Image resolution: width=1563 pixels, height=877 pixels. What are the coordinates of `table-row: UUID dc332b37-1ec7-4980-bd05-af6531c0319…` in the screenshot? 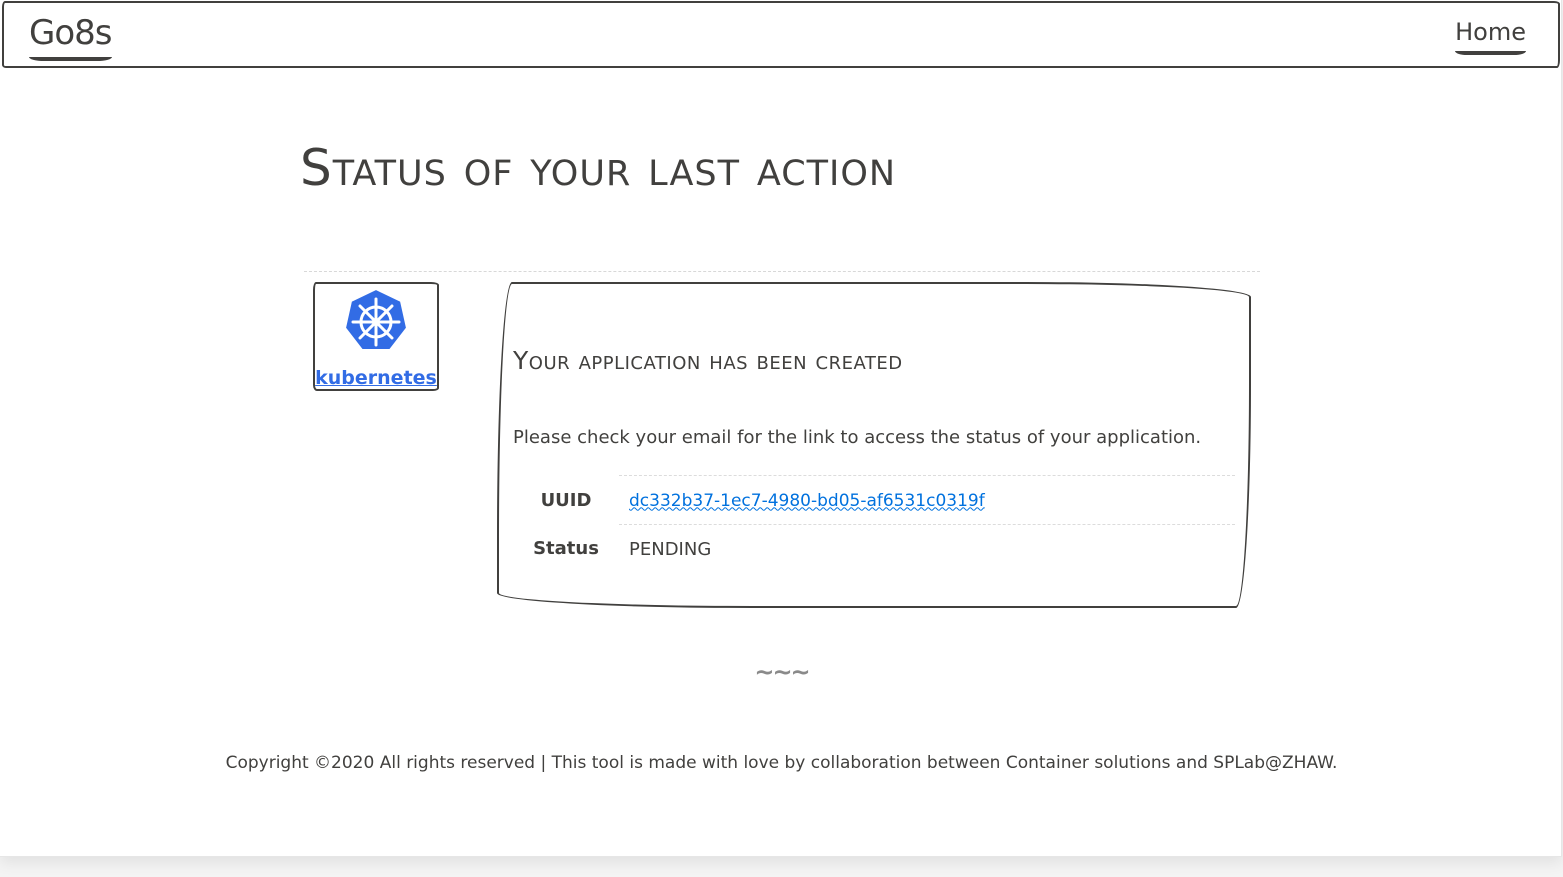 It's located at (874, 500).